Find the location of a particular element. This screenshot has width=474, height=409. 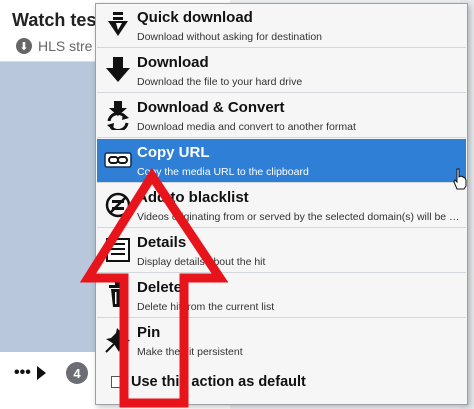

download-convert-icon is located at coordinates (118, 115).